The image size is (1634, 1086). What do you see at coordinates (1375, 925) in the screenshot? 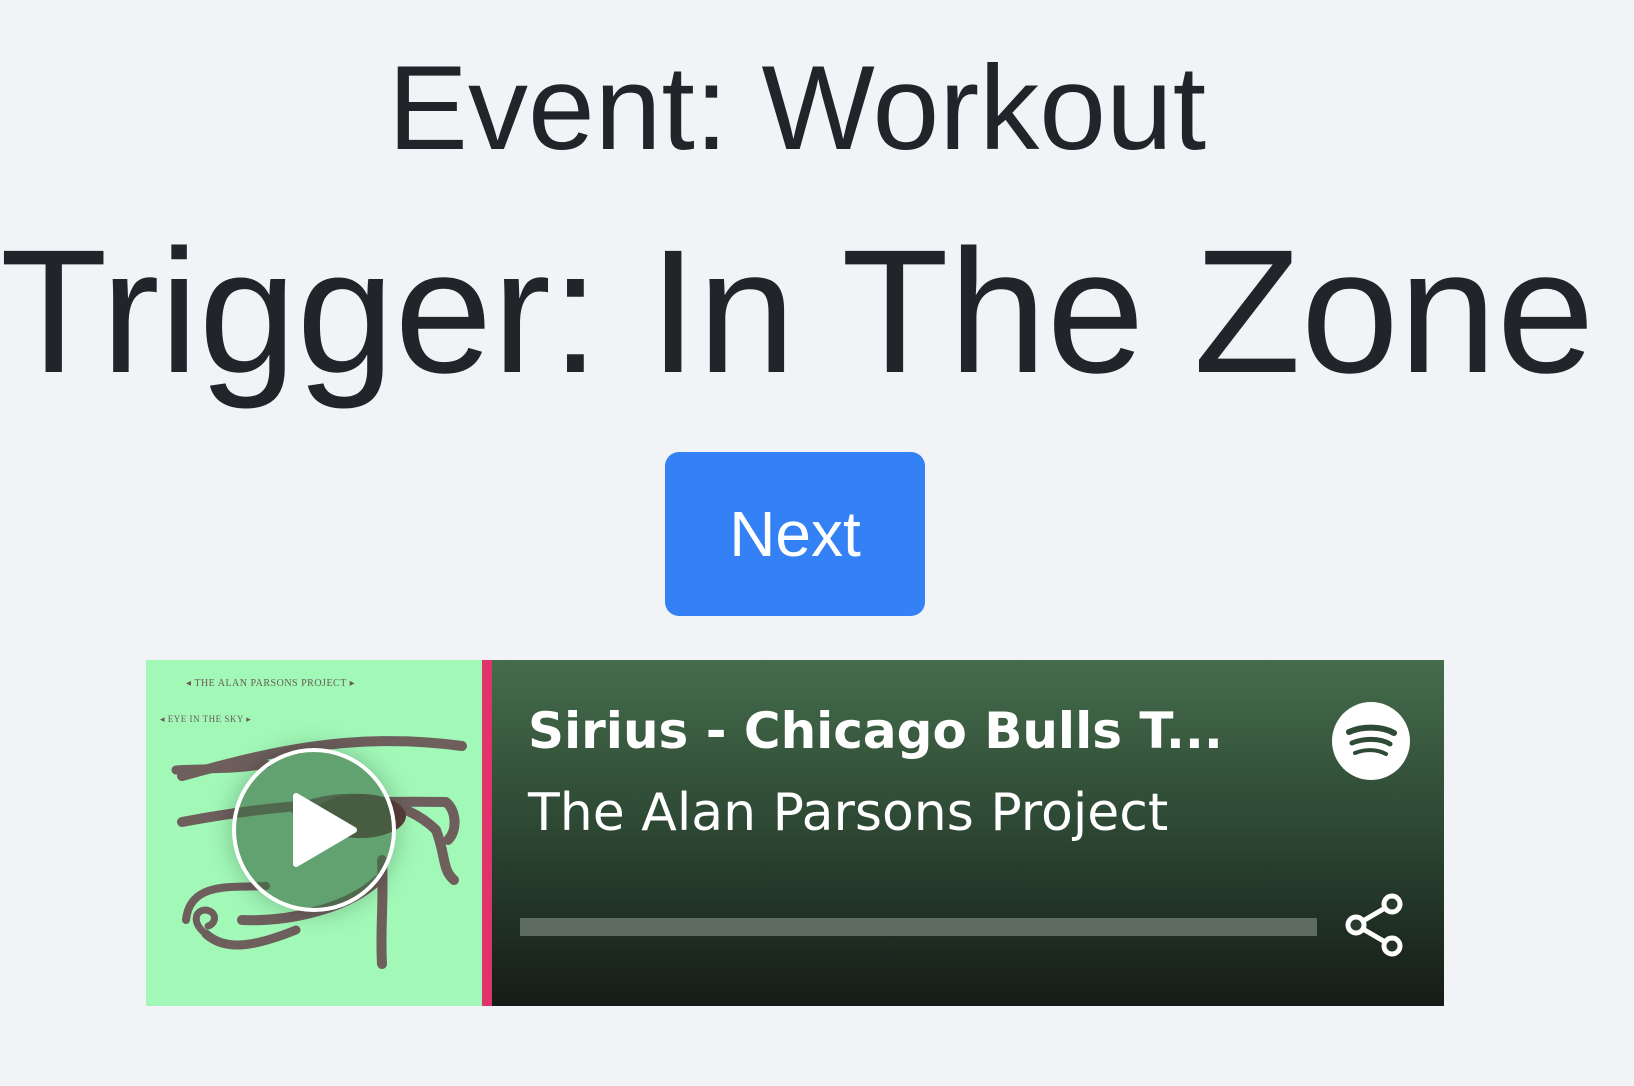
I see `share-icon` at bounding box center [1375, 925].